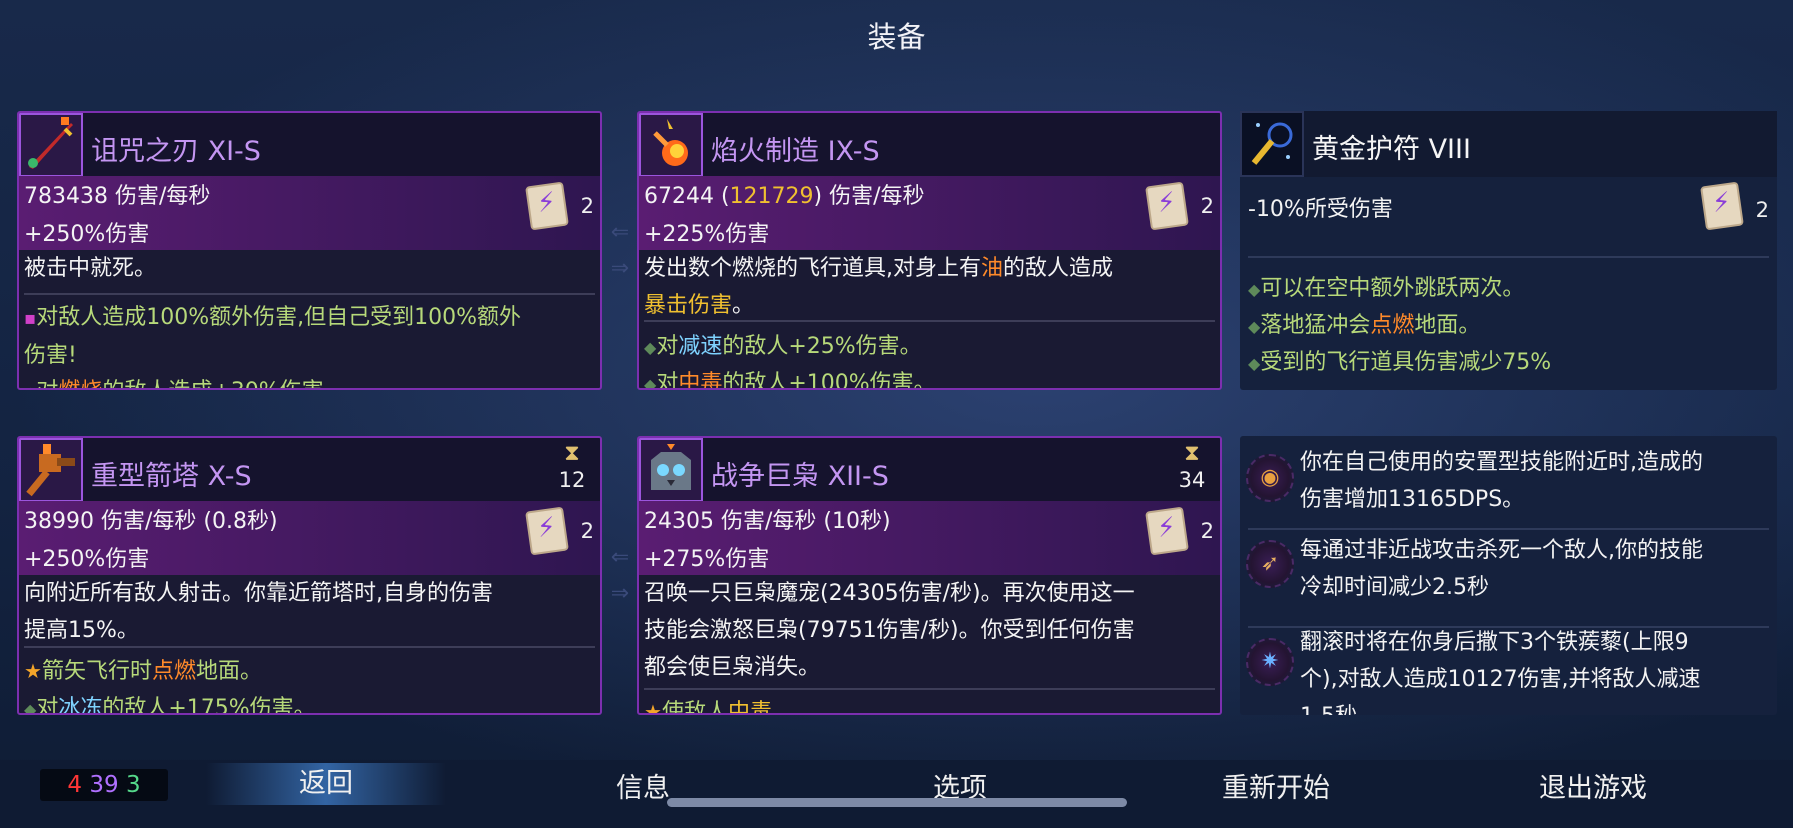 Image resolution: width=1793 pixels, height=828 pixels. I want to click on back-button: 返回, so click(326, 784).